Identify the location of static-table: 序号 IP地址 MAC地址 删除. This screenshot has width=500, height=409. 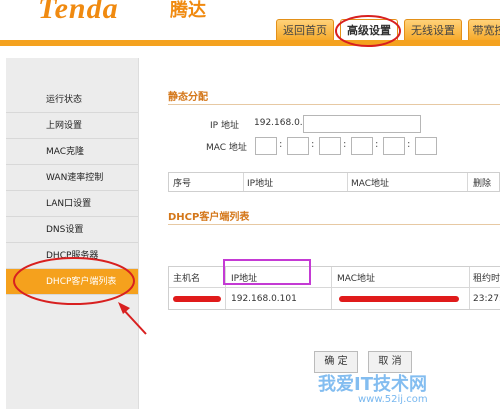
(334, 182).